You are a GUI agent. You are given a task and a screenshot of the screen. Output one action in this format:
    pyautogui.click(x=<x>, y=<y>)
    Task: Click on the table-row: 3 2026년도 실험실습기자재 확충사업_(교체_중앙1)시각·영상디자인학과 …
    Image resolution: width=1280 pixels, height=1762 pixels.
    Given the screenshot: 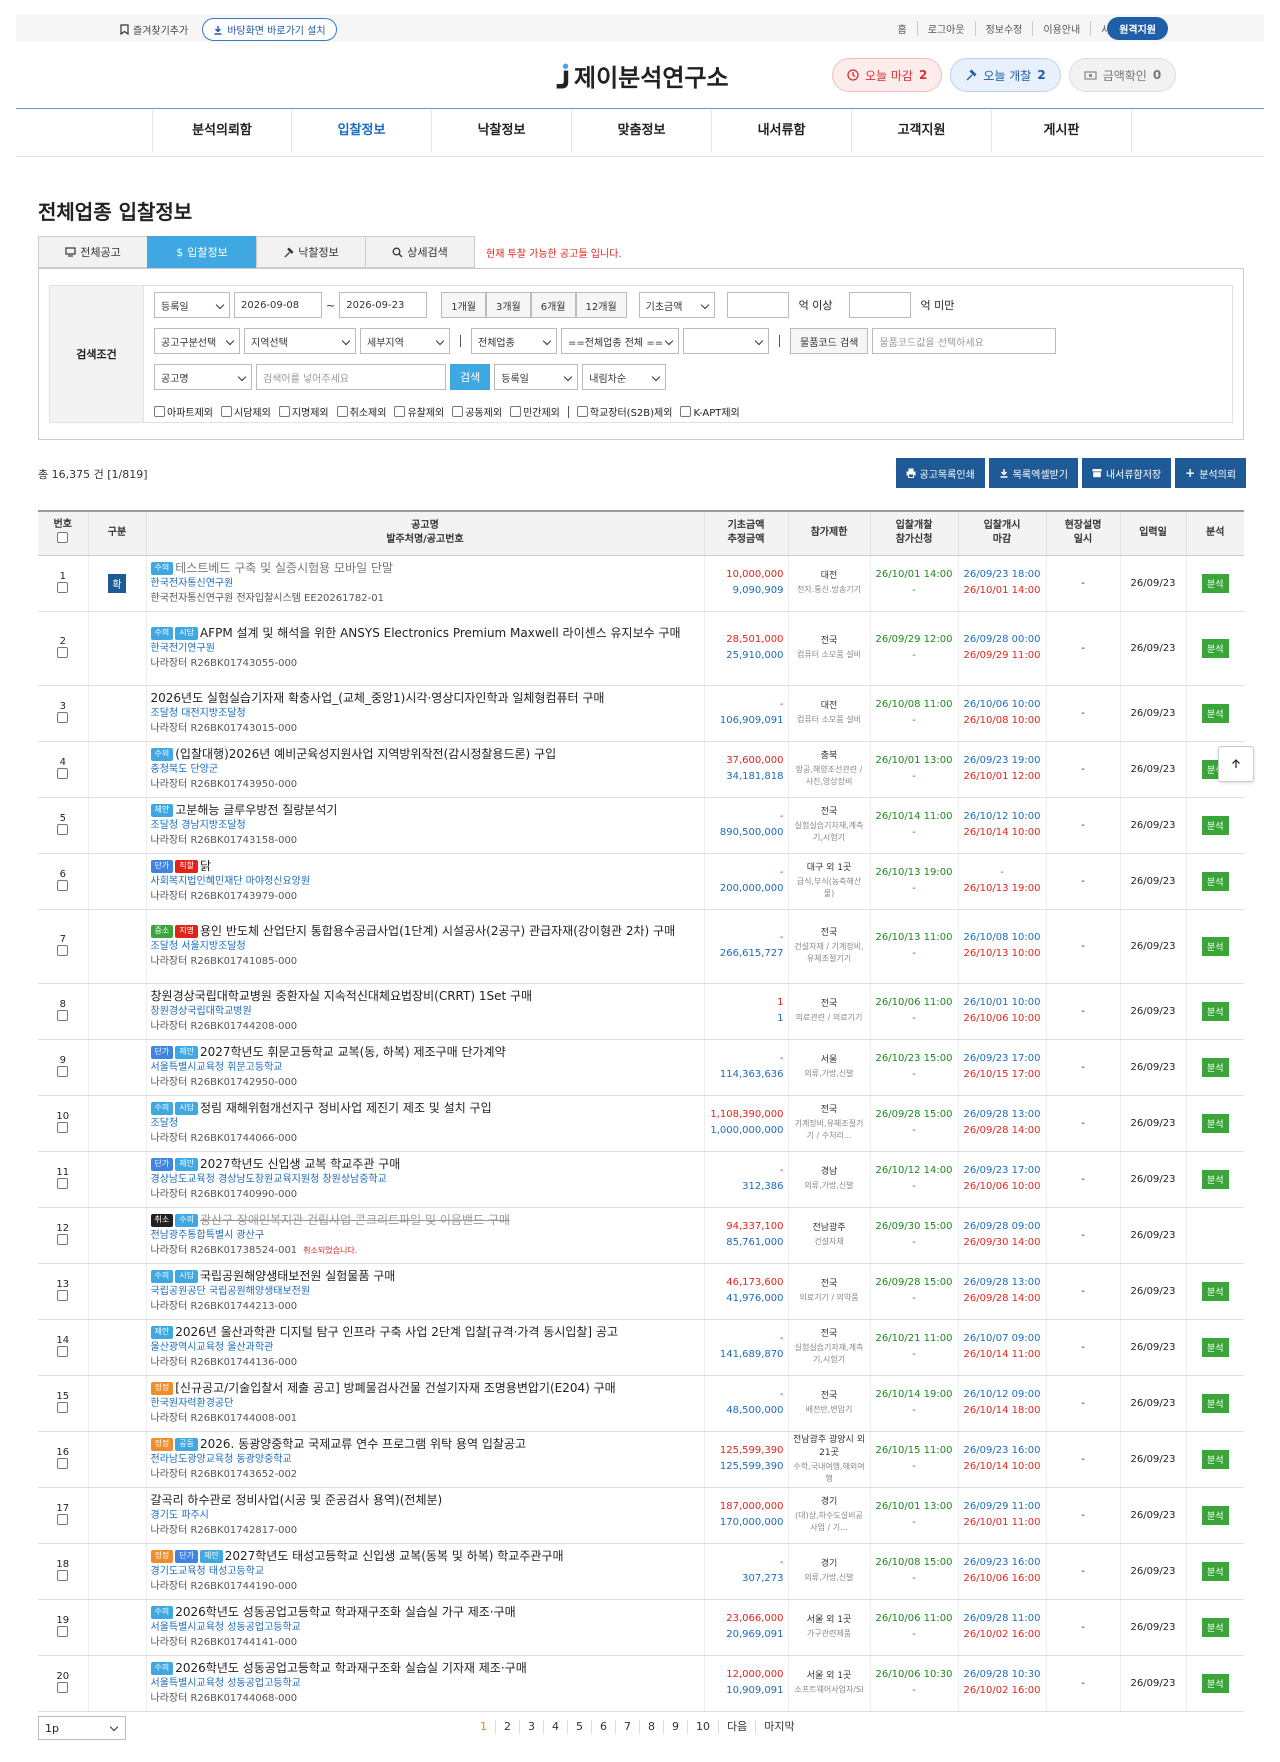 What is the action you would take?
    pyautogui.click(x=641, y=713)
    